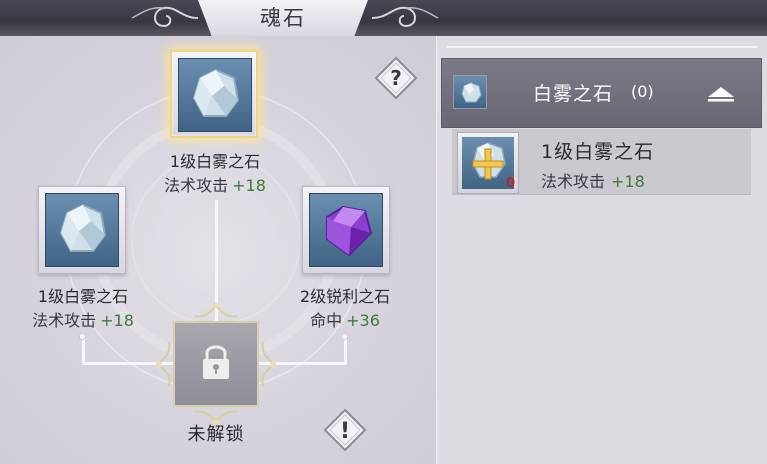 The height and width of the screenshot is (464, 767). I want to click on lock-icon, so click(216, 362).